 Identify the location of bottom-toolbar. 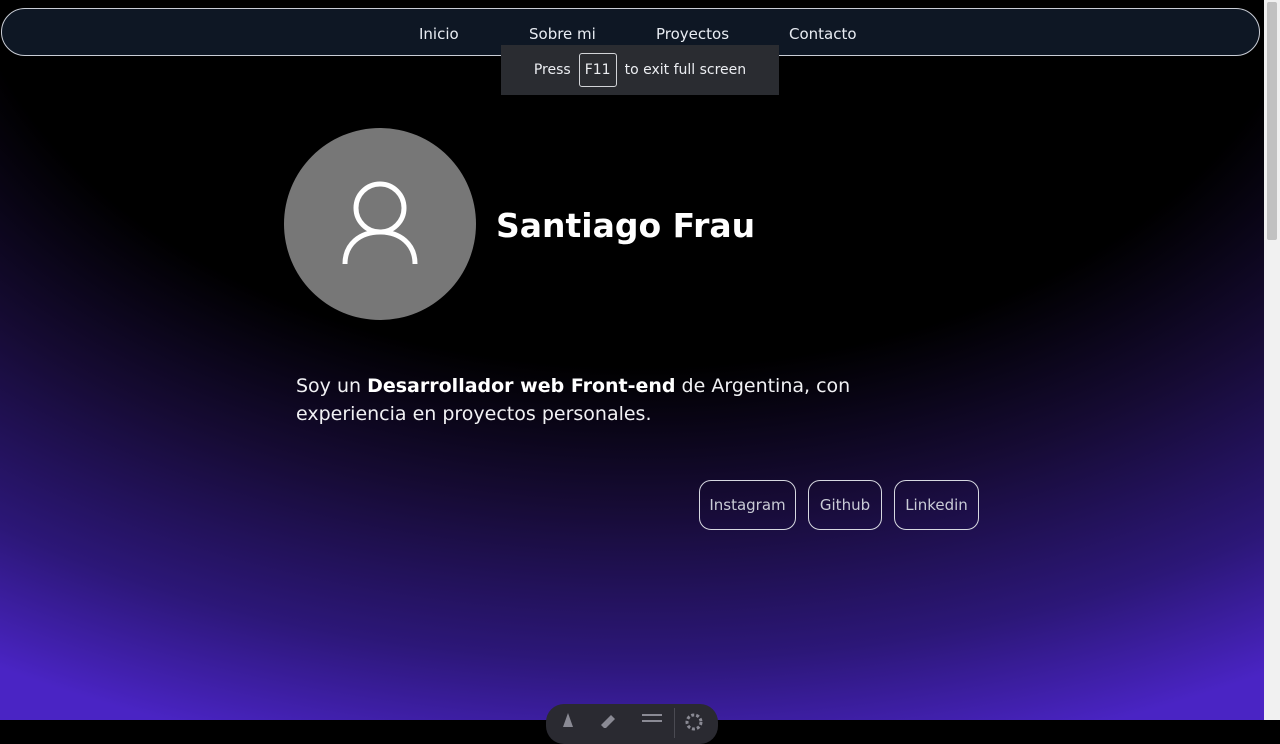
(632, 724).